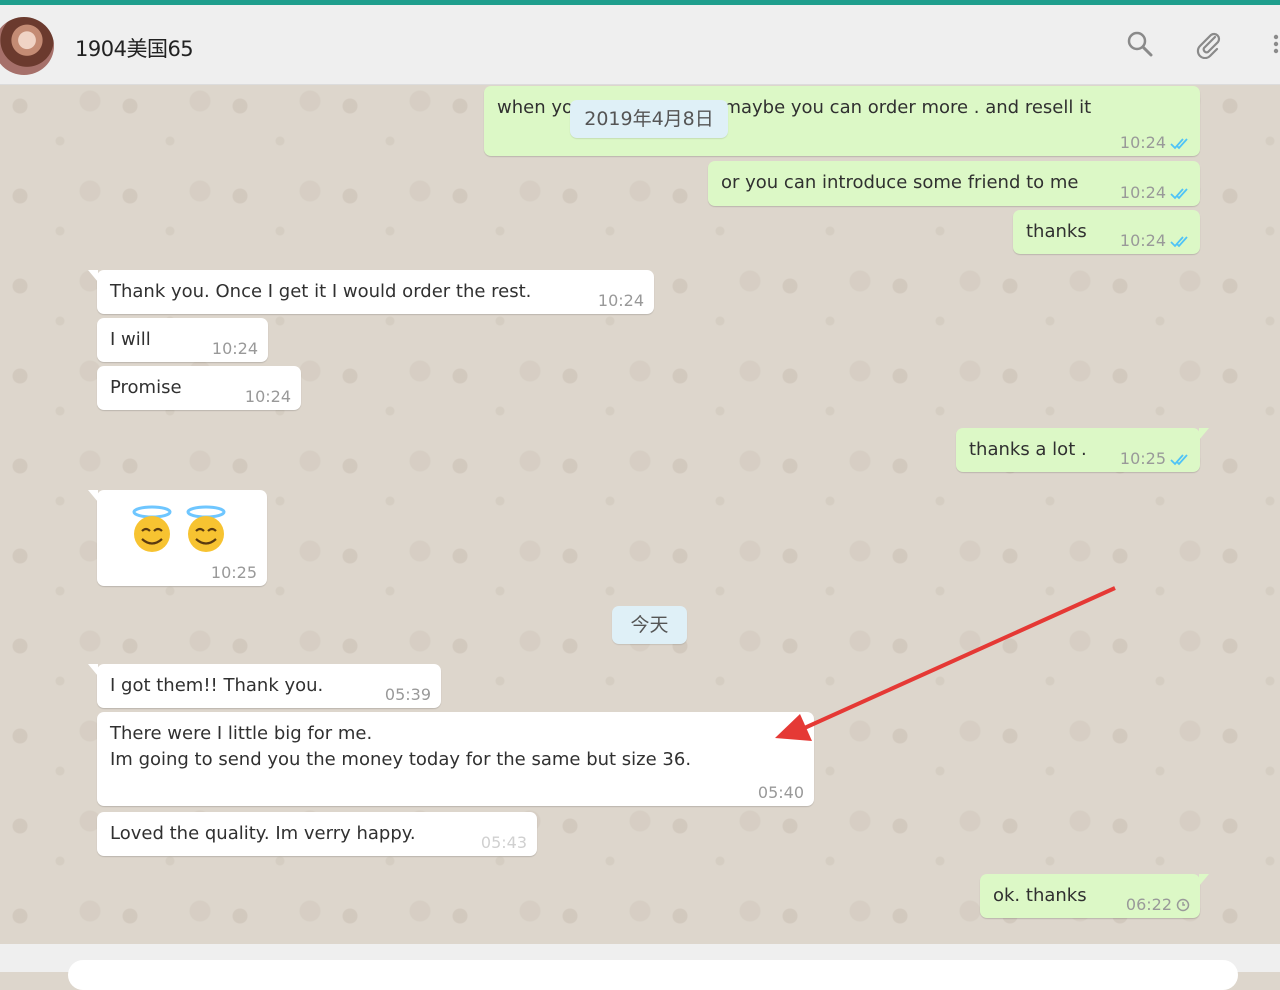  What do you see at coordinates (640, 45) in the screenshot?
I see `chat-header: 1904美国65` at bounding box center [640, 45].